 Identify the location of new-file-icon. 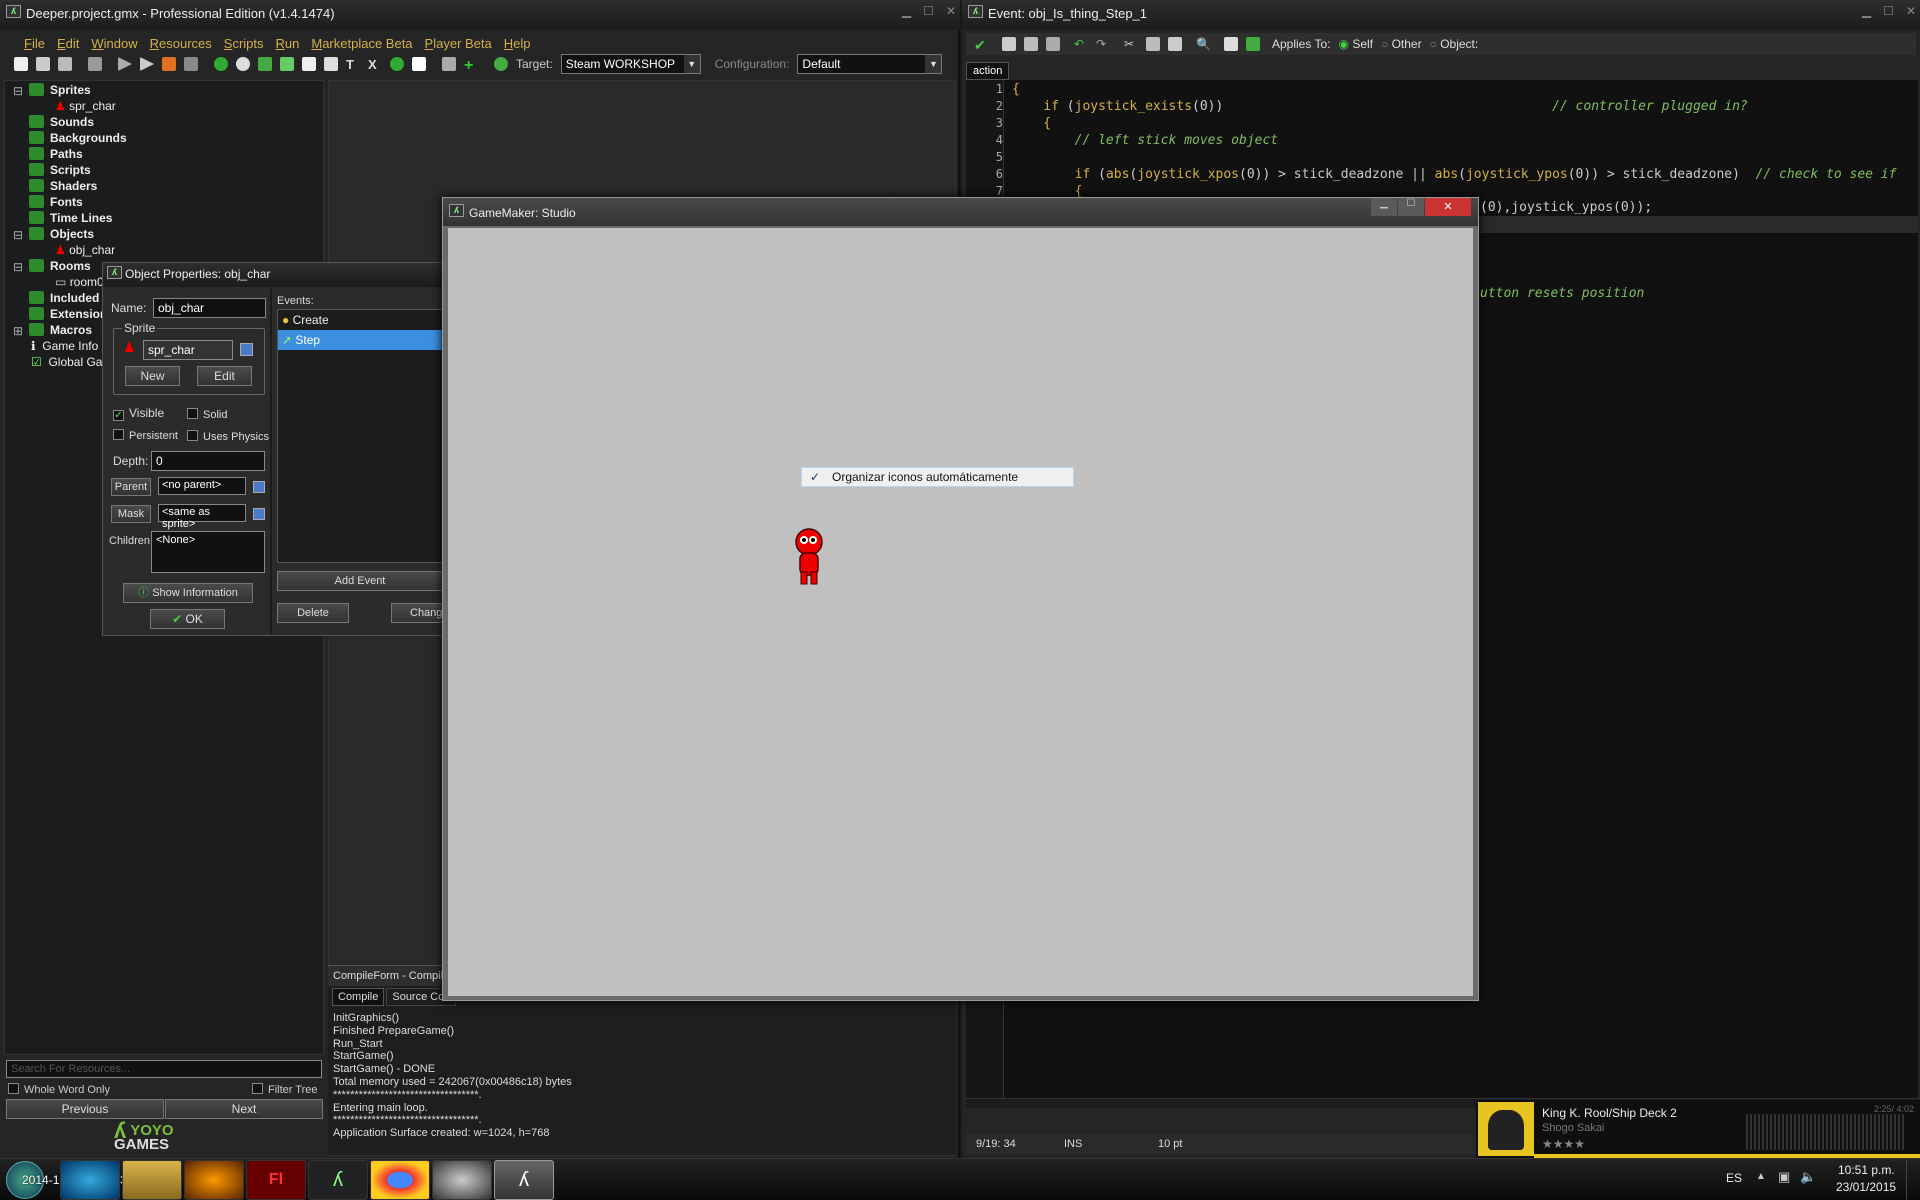
(21, 64).